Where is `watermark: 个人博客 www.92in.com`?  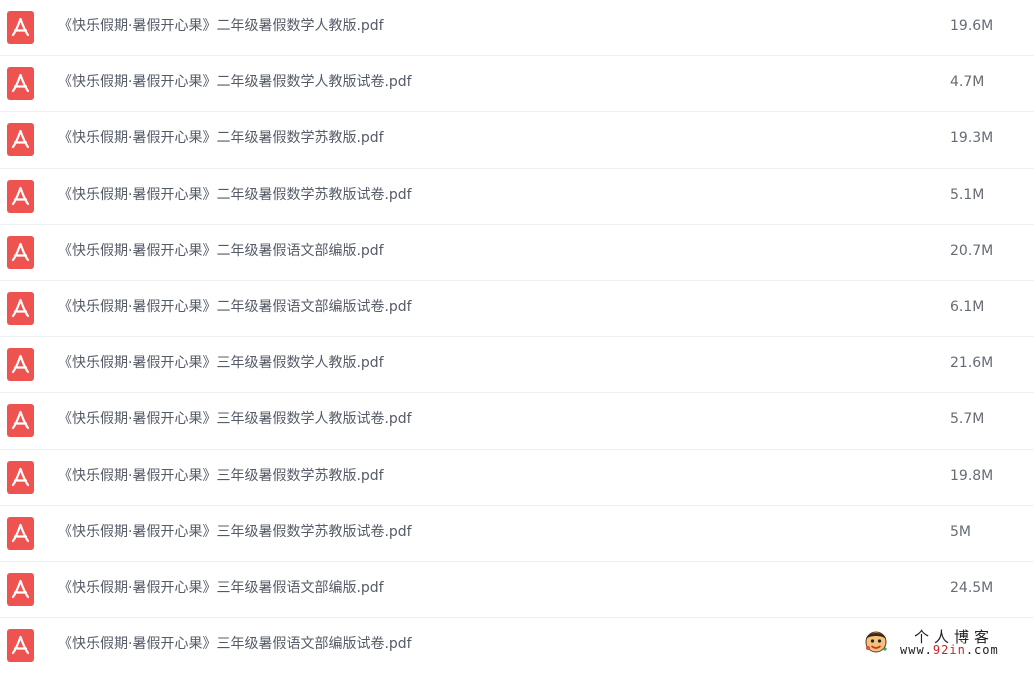 watermark: 个人博客 www.92in.com is located at coordinates (946, 643).